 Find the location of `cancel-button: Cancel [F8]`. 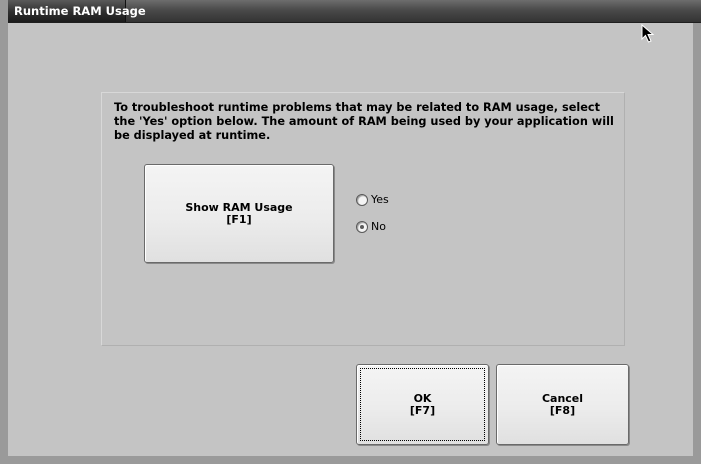

cancel-button: Cancel [F8] is located at coordinates (562, 404).